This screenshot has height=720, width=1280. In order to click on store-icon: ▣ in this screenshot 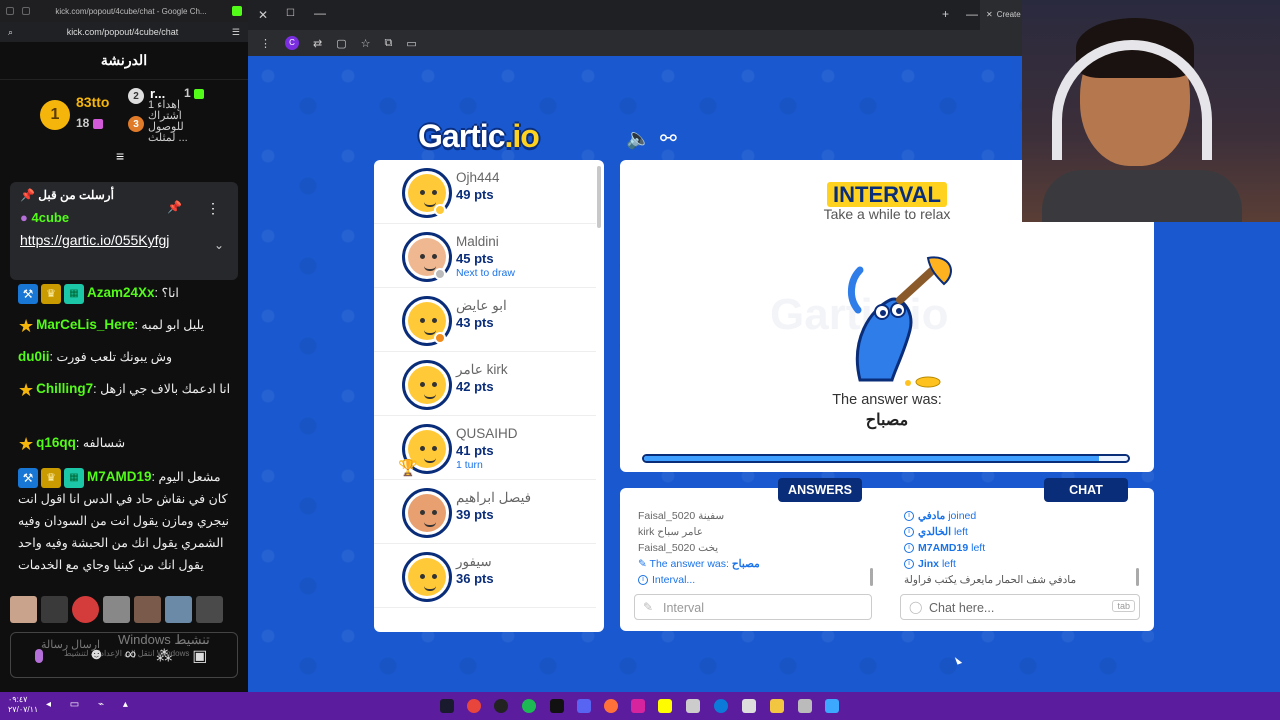, I will do `click(199, 656)`.